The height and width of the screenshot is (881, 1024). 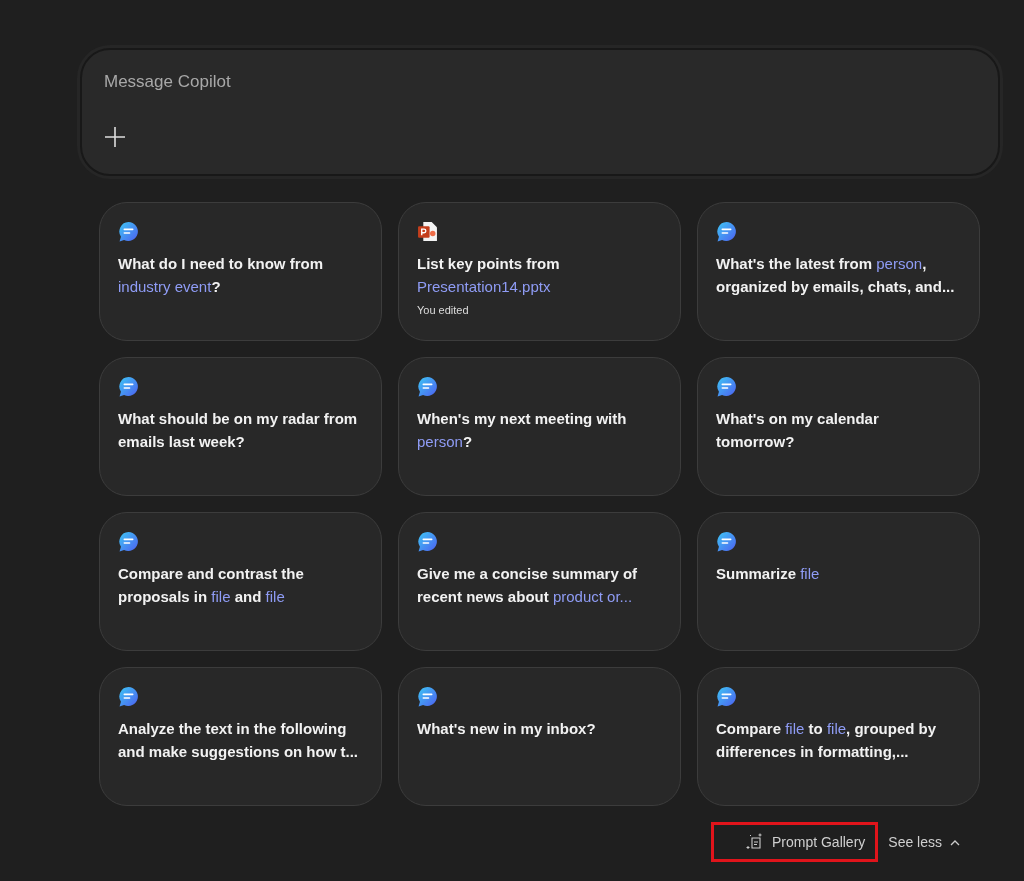 What do you see at coordinates (221, 275) in the screenshot?
I see `prompt-text: What do I need to know from industry event?` at bounding box center [221, 275].